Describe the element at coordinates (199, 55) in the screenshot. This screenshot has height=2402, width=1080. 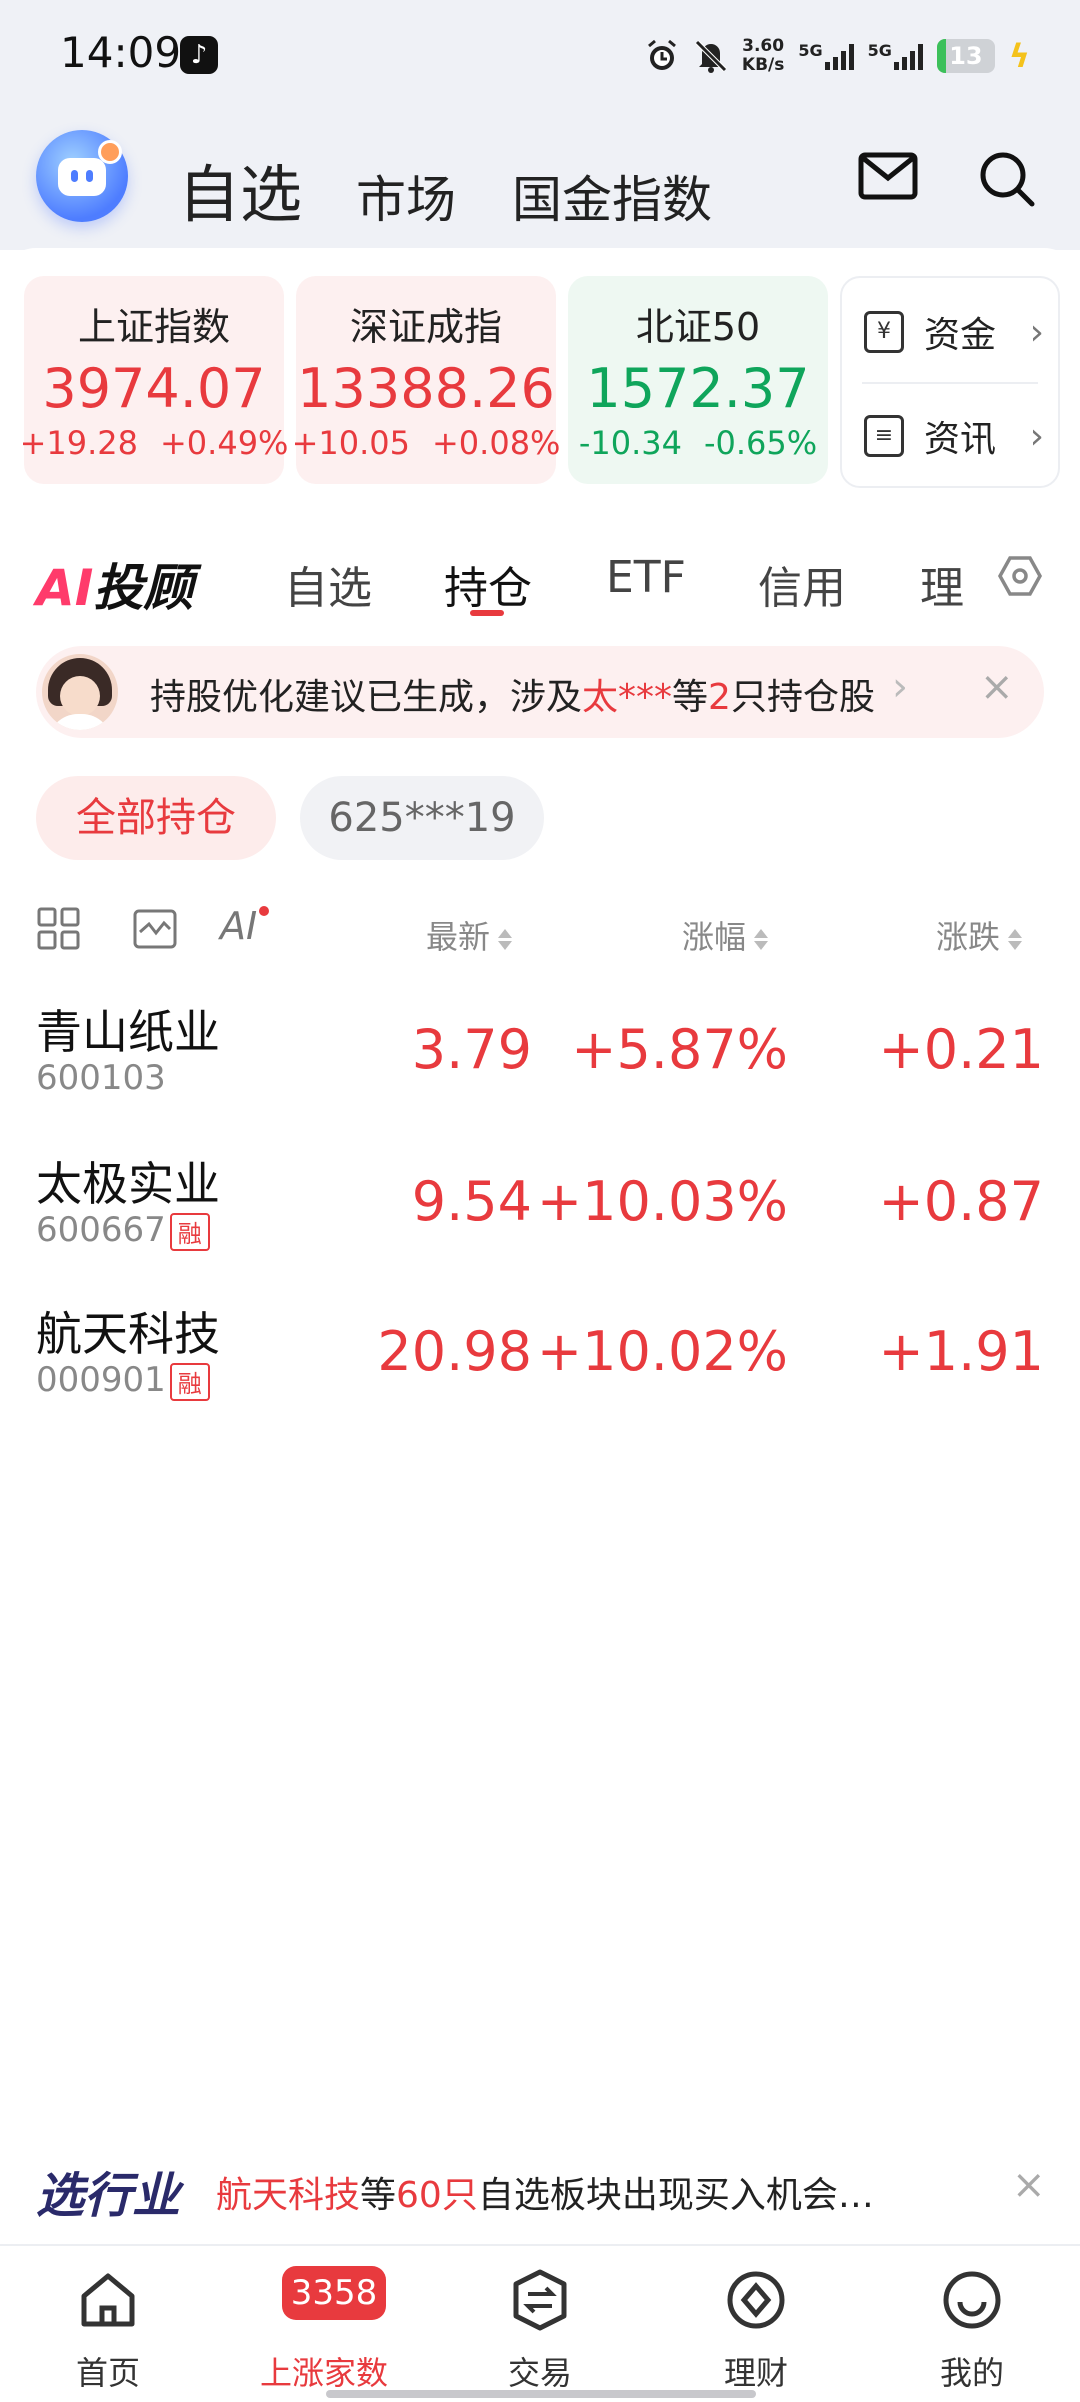
I see `tiktok-notification-icon: ♪` at that location.